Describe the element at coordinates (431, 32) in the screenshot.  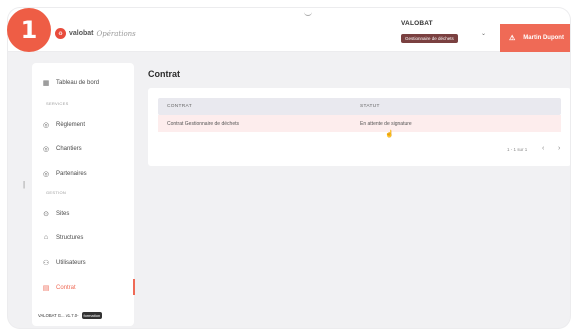
I see `organization-selector: VALOBAT Gestionnaire de déchets` at that location.